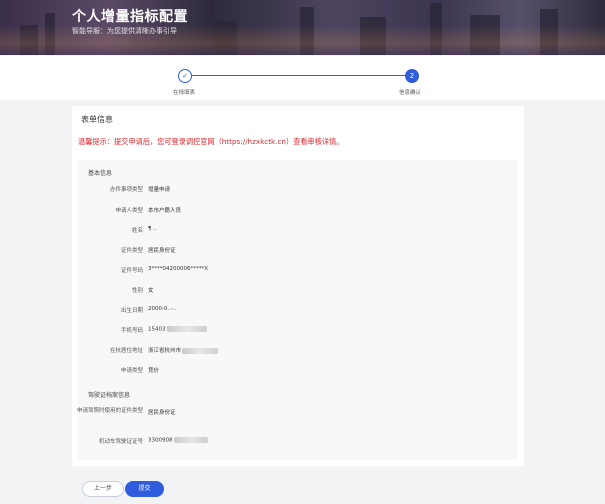 This screenshot has width=605, height=504. Describe the element at coordinates (137, 291) in the screenshot. I see `field-label: 性别` at that location.